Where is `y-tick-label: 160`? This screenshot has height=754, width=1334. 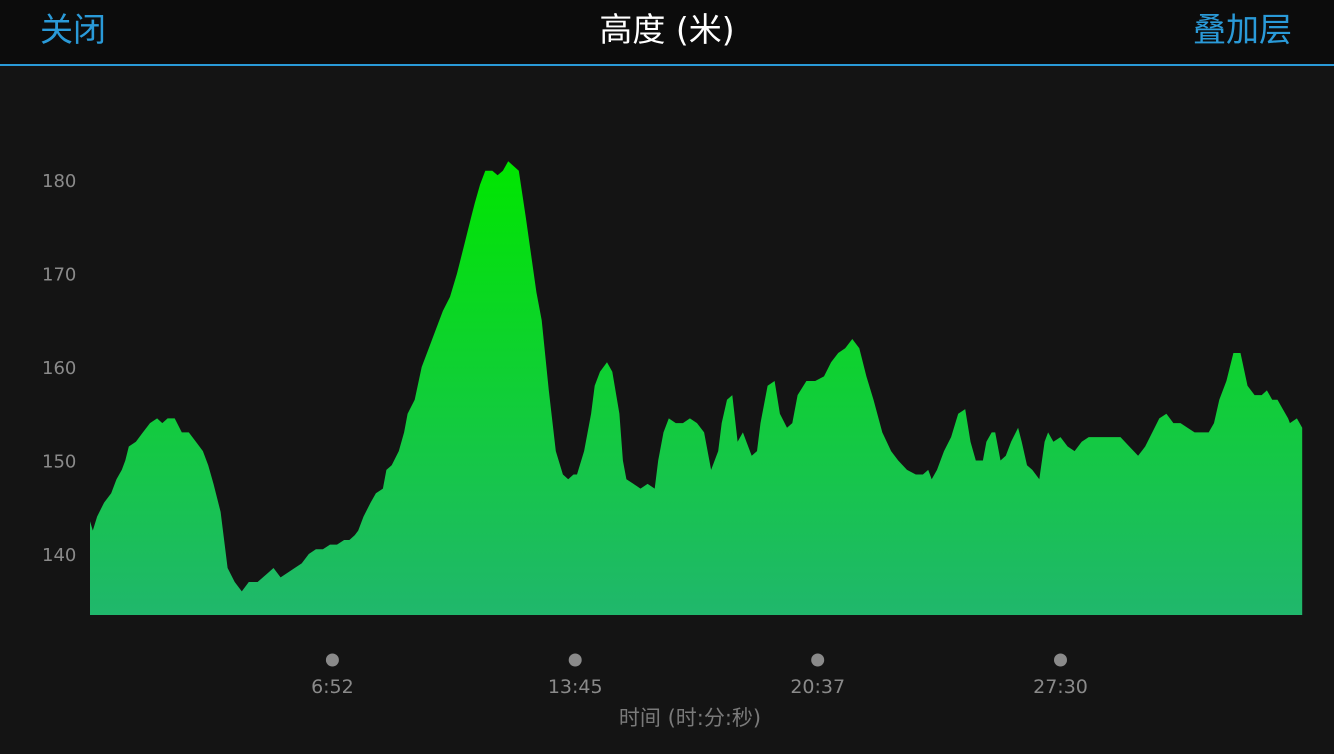 y-tick-label: 160 is located at coordinates (59, 368).